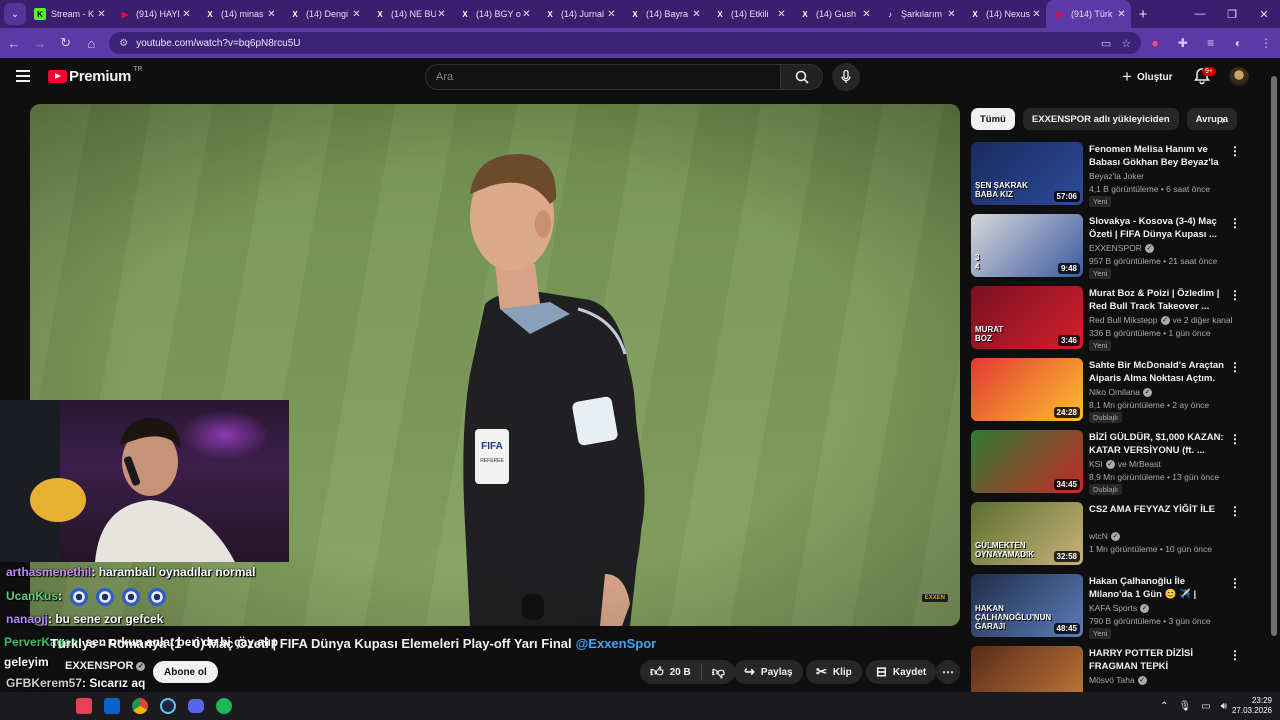 This screenshot has width=1280, height=720. I want to click on video-thumbnail: HAKAN ÇALHANOĞLU'NUN GARAJI 48:45, so click(1027, 605).